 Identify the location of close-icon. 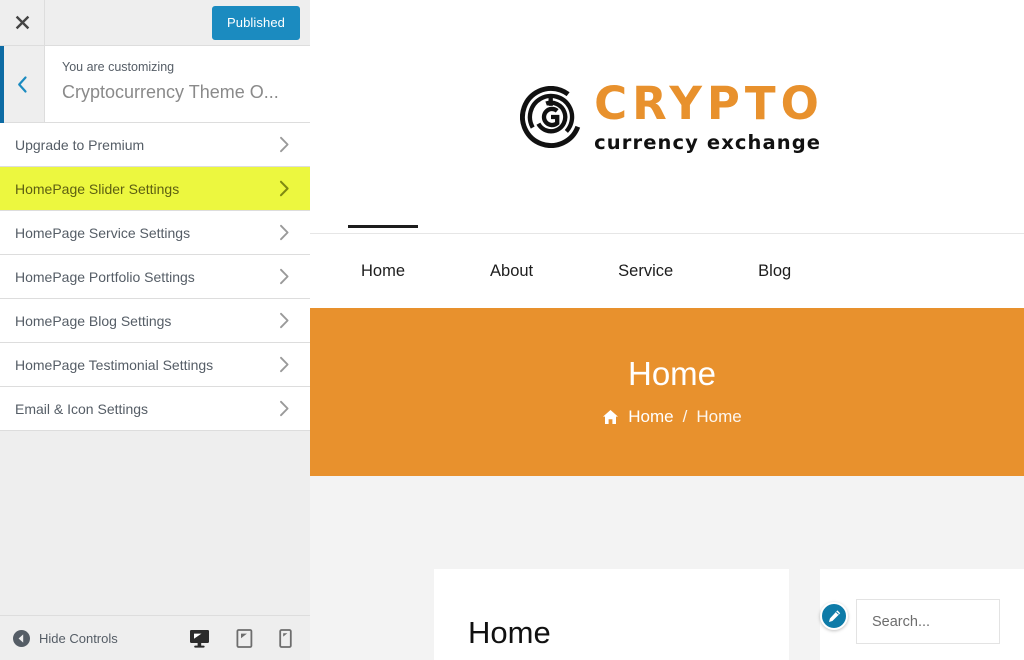
(22, 22).